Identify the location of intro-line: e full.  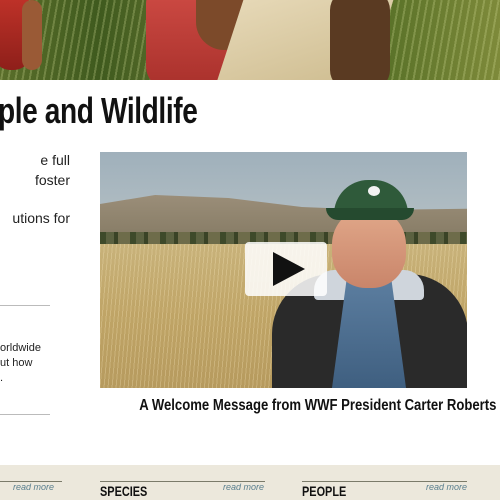
(55, 160).